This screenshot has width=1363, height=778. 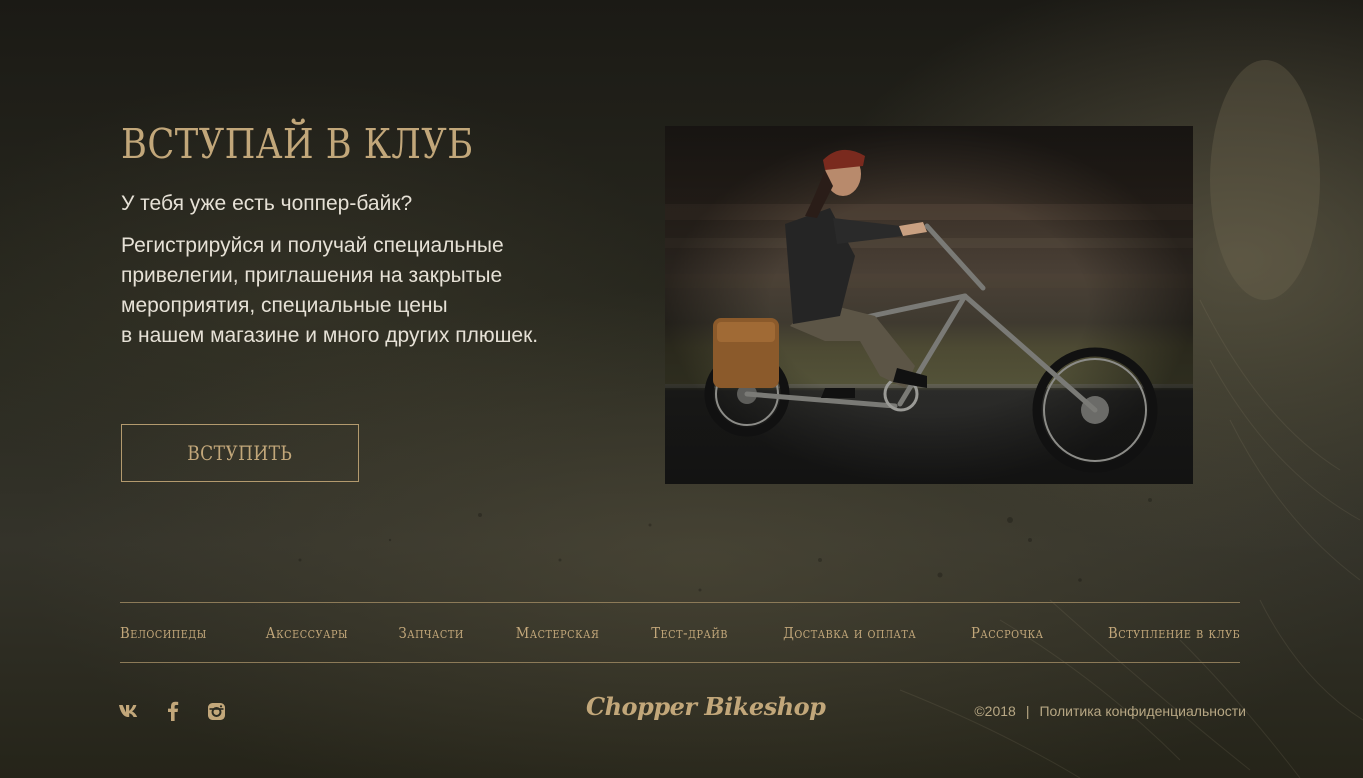 What do you see at coordinates (1142, 711) in the screenshot?
I see `privacy-policy-link: Политика конфиденциальности` at bounding box center [1142, 711].